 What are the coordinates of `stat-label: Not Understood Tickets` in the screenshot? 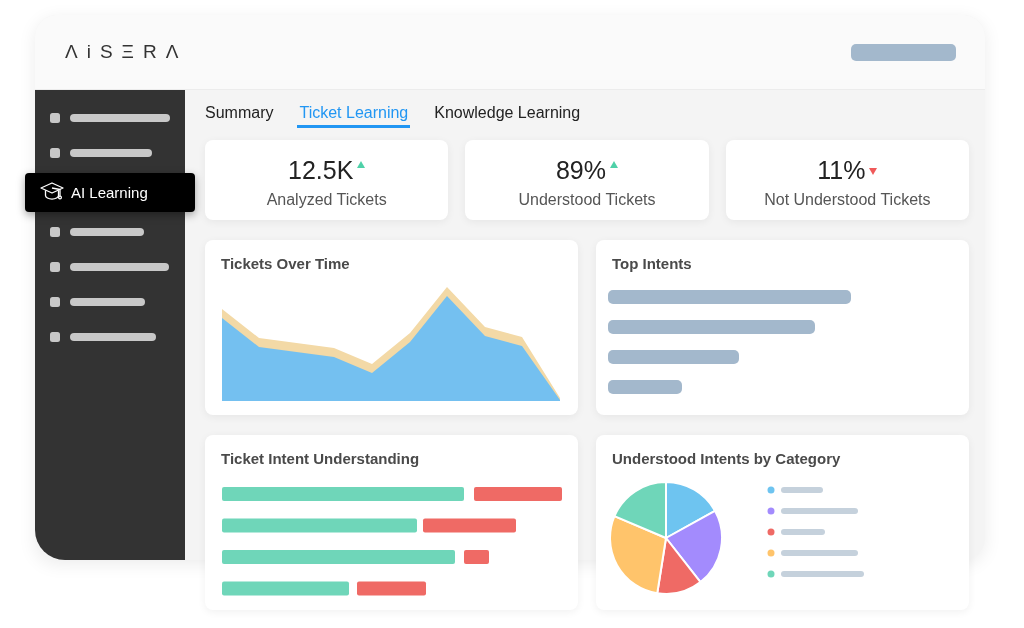 It's located at (847, 200).